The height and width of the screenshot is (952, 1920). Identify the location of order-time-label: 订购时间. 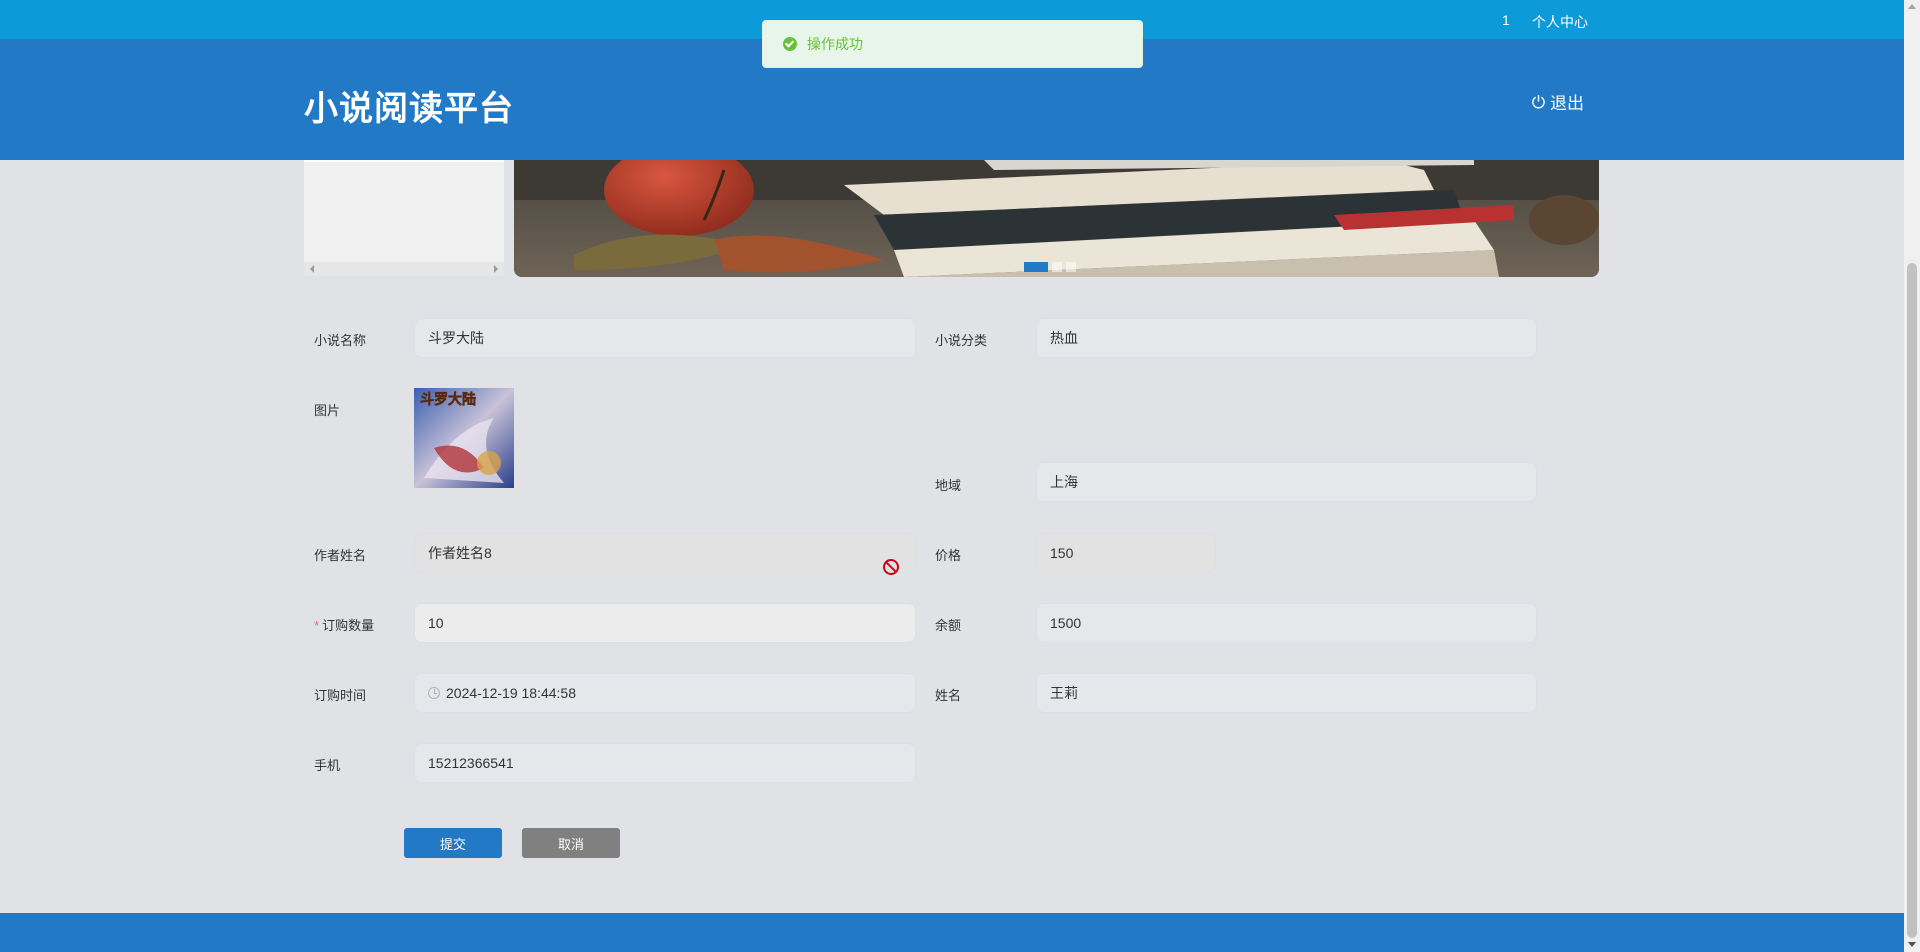
(340, 695).